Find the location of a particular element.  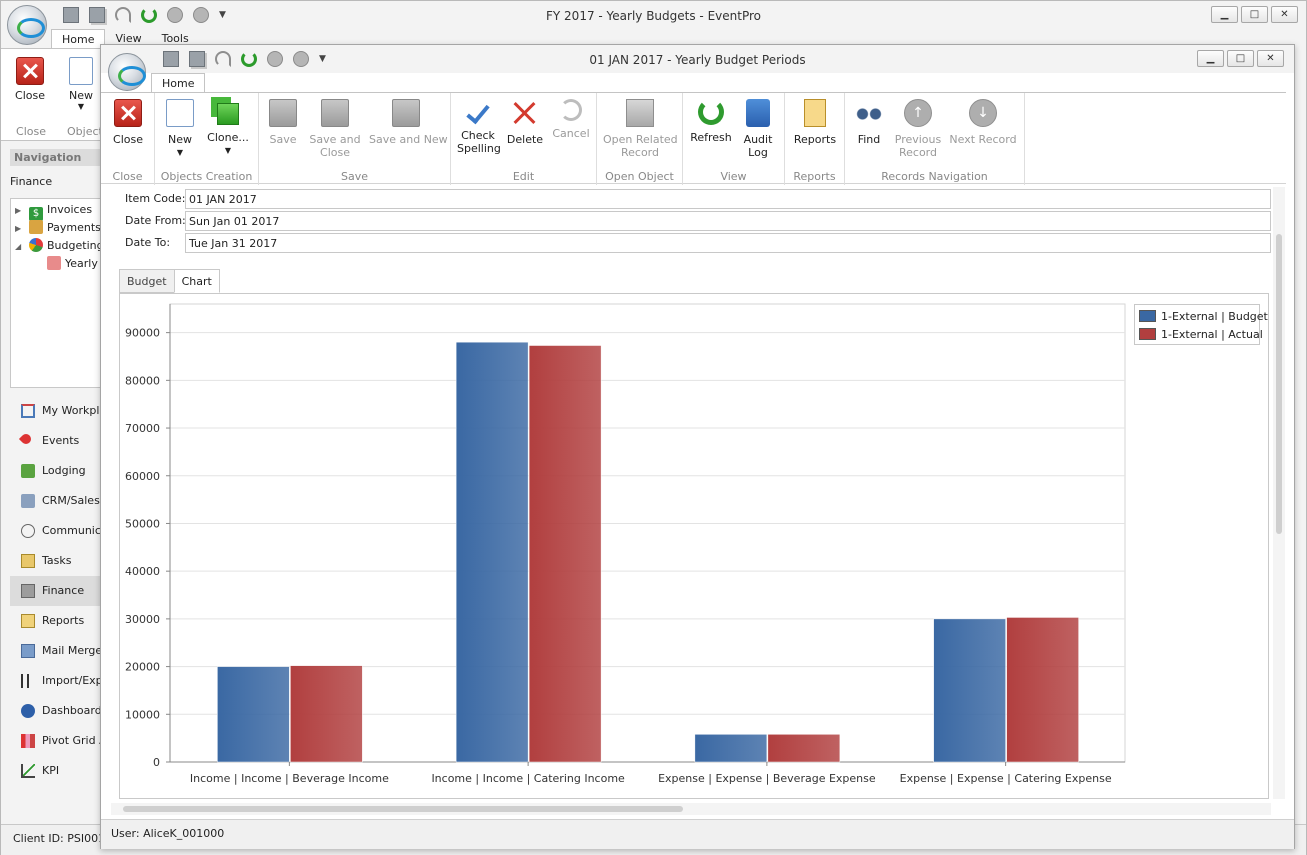

check-spelling-label-line2: Spelling is located at coordinates (479, 148).